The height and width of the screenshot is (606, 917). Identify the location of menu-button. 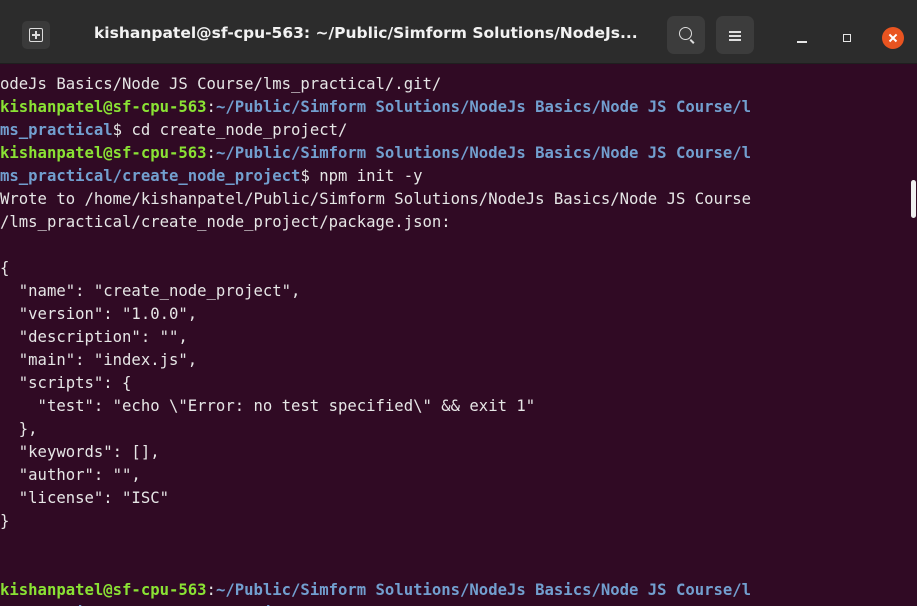
(735, 35).